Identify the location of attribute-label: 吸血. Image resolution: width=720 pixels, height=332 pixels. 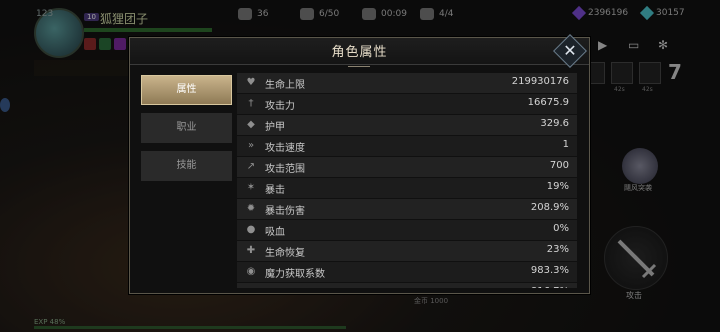
(275, 232).